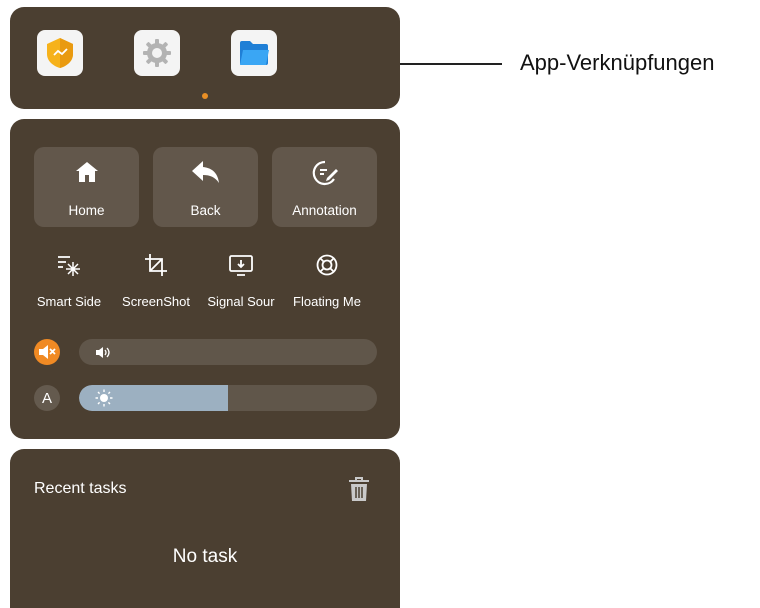 The image size is (760, 608). Describe the element at coordinates (156, 281) in the screenshot. I see `screenshot-tool: ScreenShot` at that location.